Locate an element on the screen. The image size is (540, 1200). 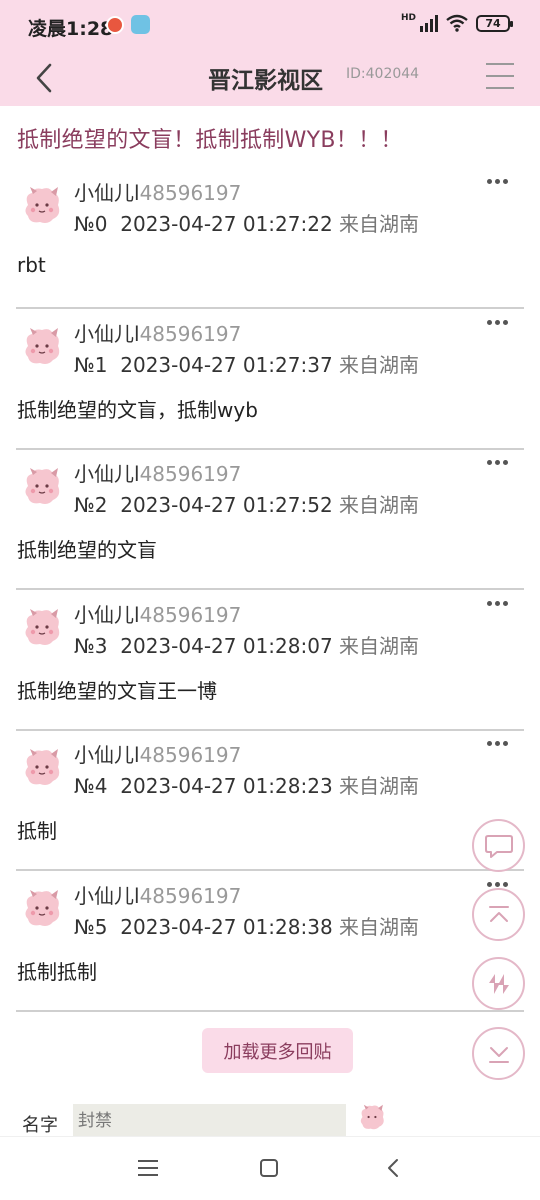
back-button is located at coordinates (45, 78).